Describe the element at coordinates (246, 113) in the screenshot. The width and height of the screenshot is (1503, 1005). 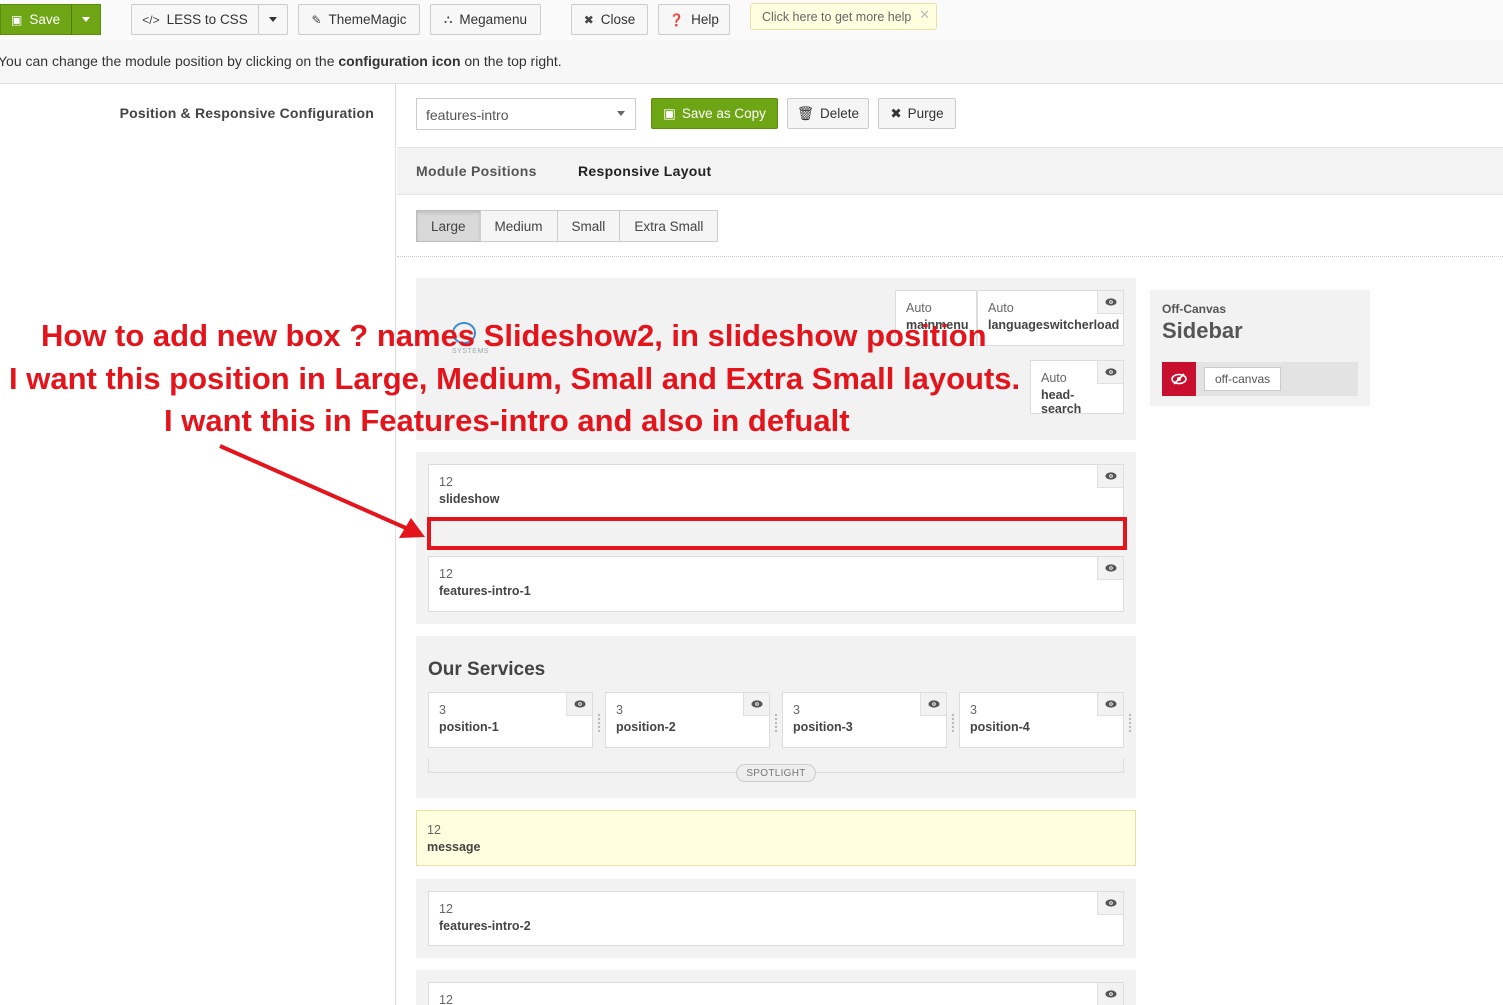
I see `position-config-label: Position & Responsive Configuration` at that location.